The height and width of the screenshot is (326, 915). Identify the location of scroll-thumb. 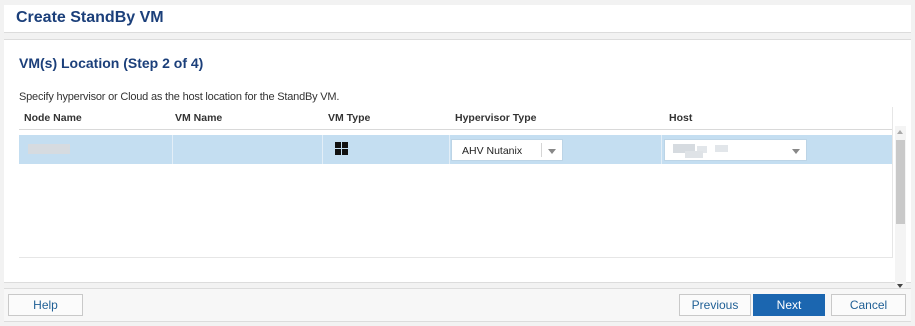
(900, 182).